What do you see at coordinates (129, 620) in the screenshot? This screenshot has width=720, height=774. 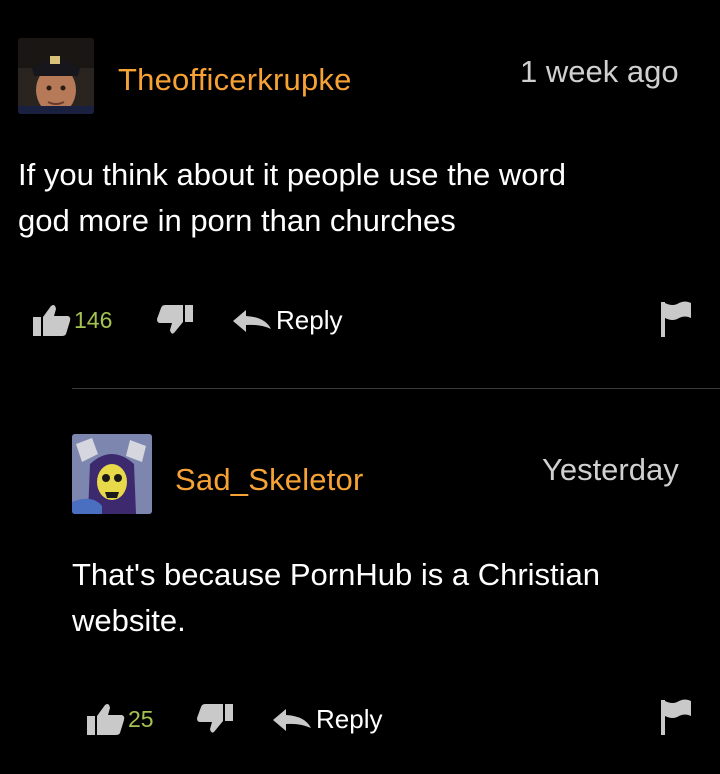 I see `comment-text-line: website.` at bounding box center [129, 620].